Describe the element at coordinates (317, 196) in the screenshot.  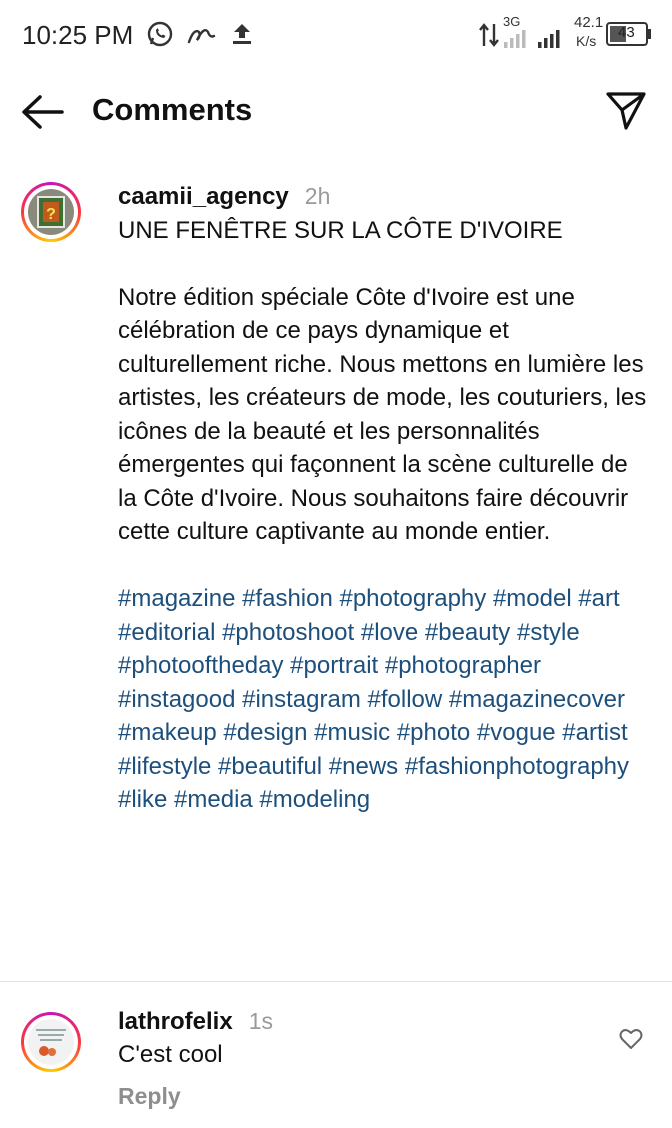
I see `caption-time: 2h` at that location.